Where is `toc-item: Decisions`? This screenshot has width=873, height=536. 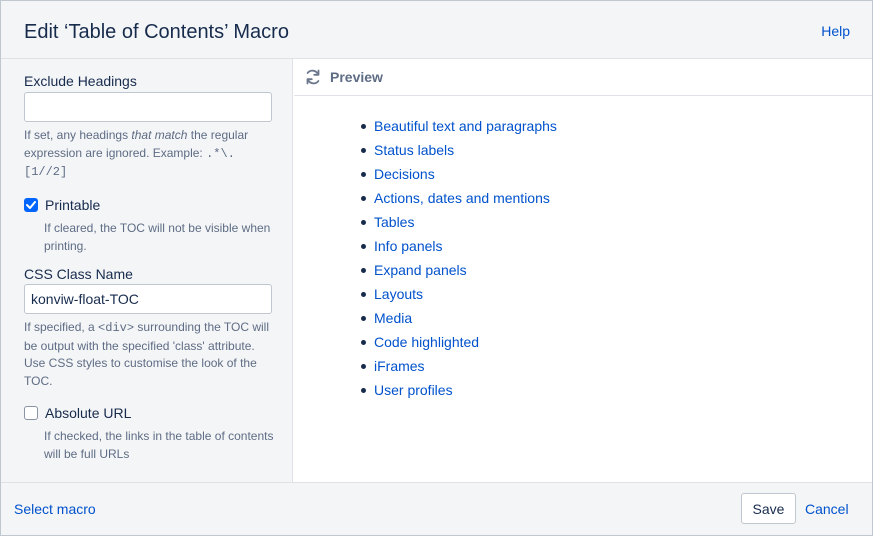
toc-item: Decisions is located at coordinates (459, 177).